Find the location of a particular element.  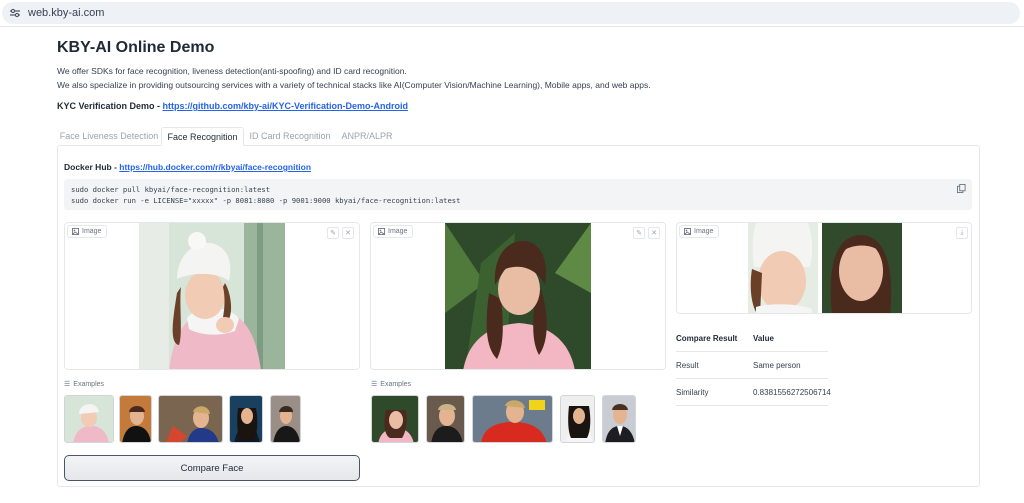

image-label-1: Image is located at coordinates (87, 231).